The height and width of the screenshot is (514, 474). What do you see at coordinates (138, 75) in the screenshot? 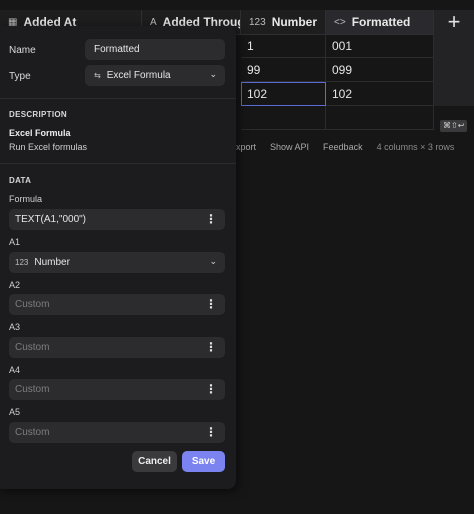
I see `type-select-value: Excel Formula` at bounding box center [138, 75].